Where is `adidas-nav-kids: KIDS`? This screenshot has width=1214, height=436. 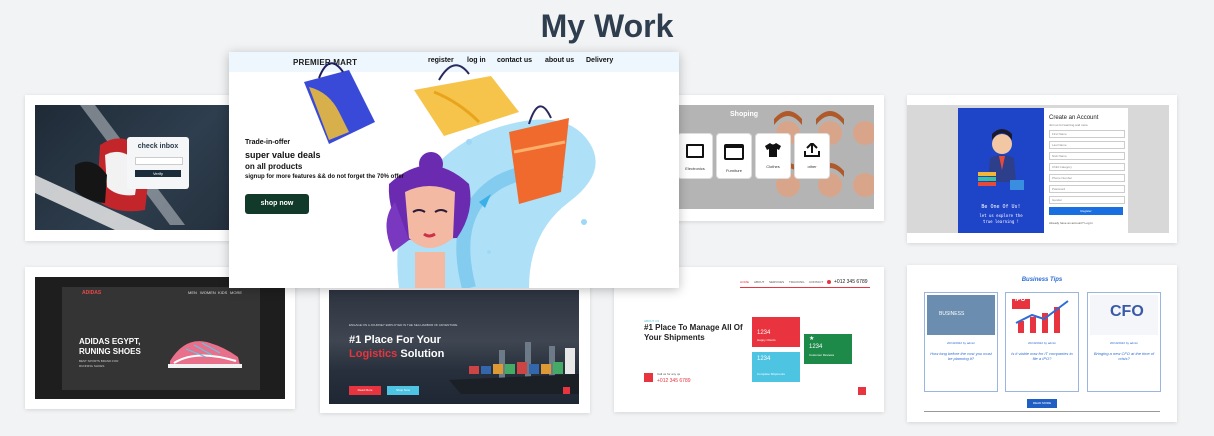
adidas-nav-kids: KIDS is located at coordinates (222, 292).